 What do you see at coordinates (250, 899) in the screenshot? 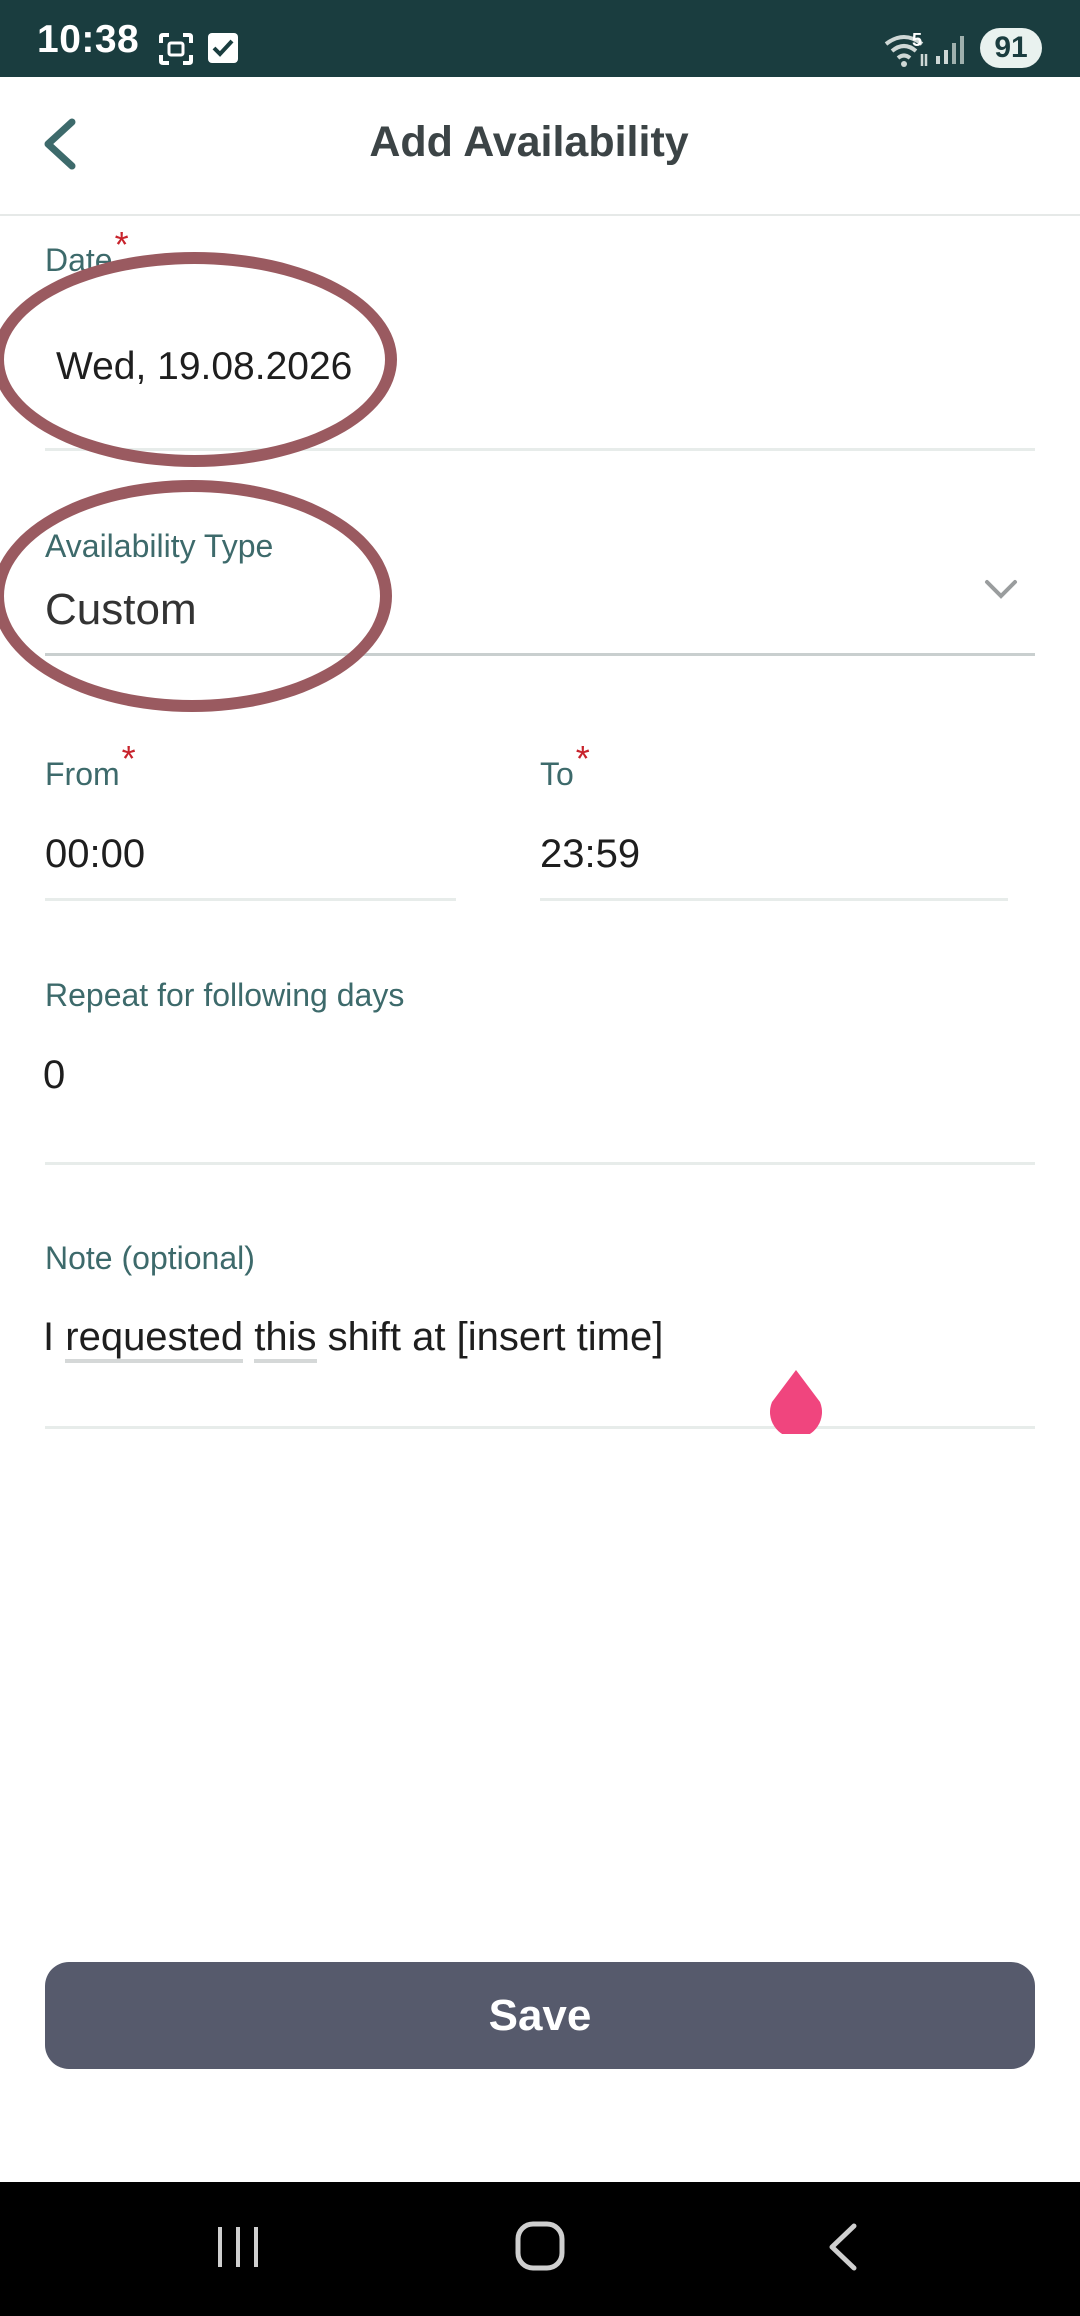
I see `from-underline` at bounding box center [250, 899].